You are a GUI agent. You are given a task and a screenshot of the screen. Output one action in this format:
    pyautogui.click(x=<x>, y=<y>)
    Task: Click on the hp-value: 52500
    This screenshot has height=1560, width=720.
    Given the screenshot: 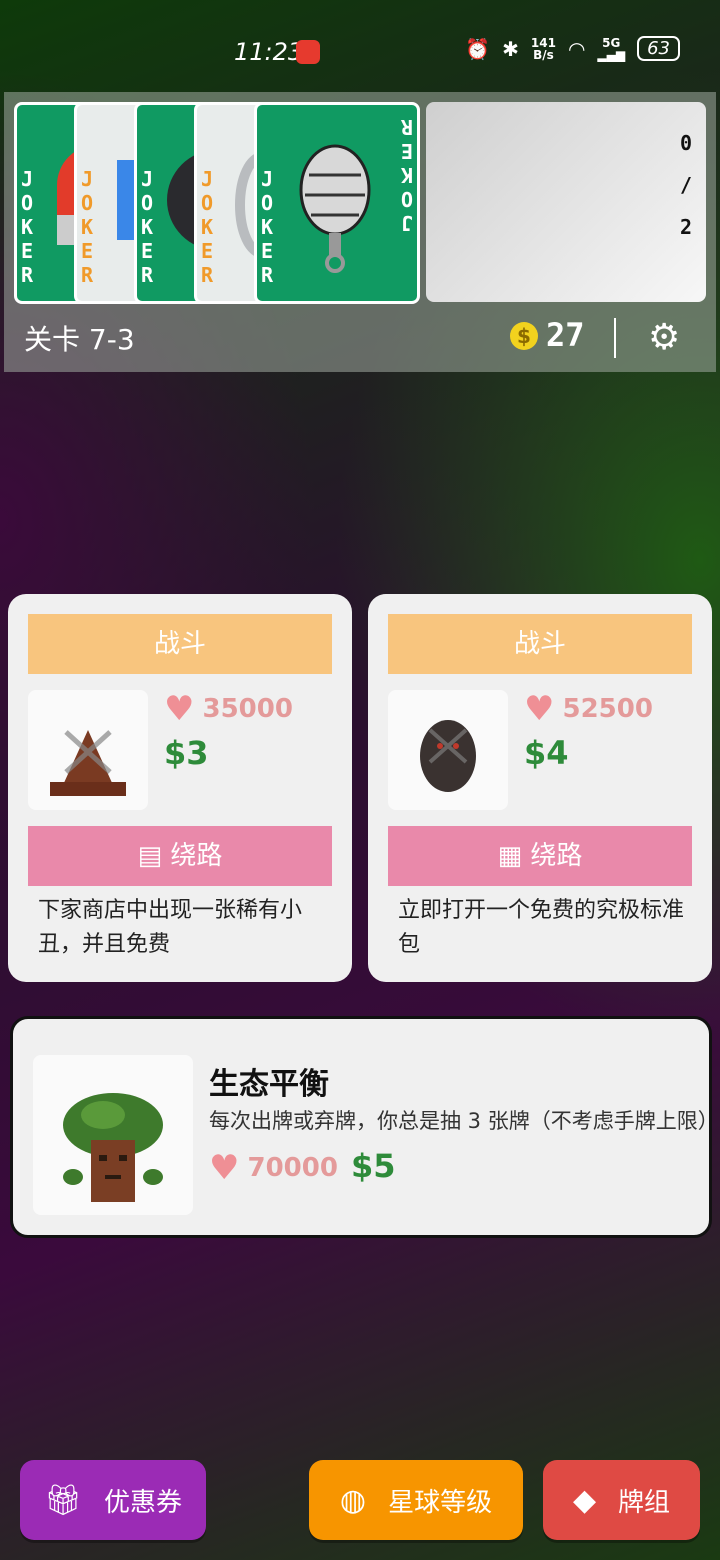 What is the action you would take?
    pyautogui.click(x=607, y=709)
    